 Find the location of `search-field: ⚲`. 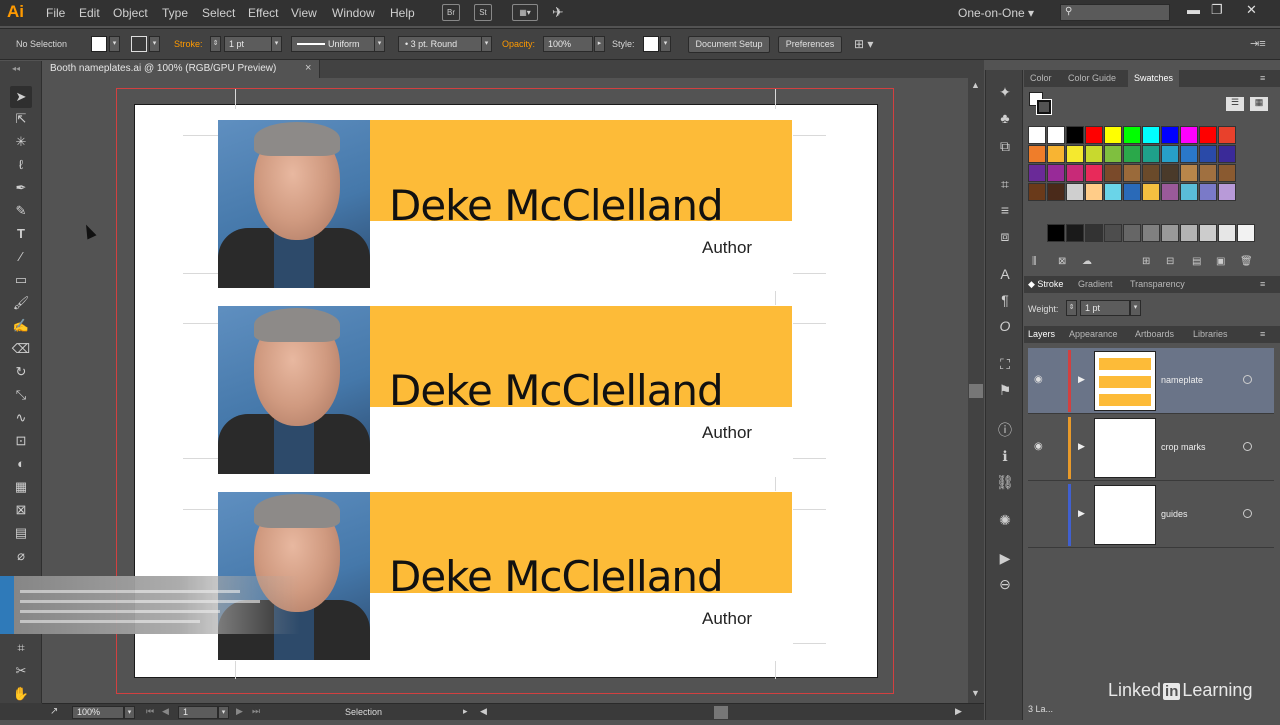

search-field: ⚲ is located at coordinates (1115, 12).